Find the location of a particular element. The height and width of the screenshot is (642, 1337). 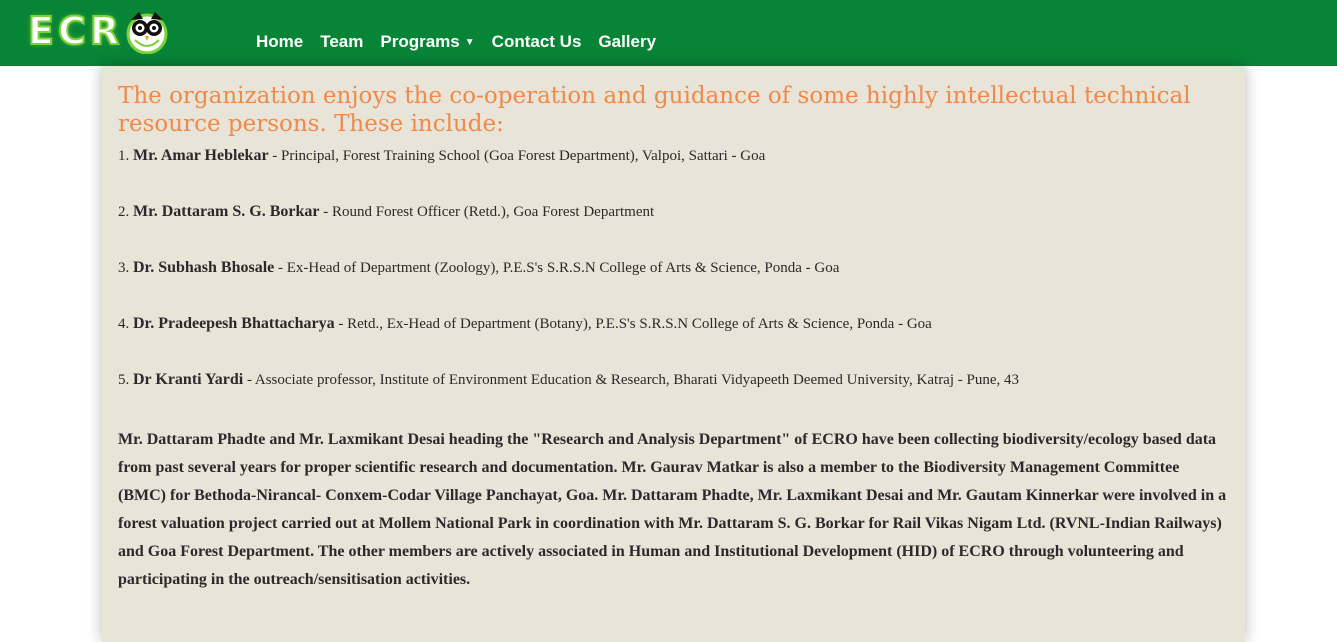

main-nav: Home Team Programs ▼ Contact Us Gallery is located at coordinates (456, 42).